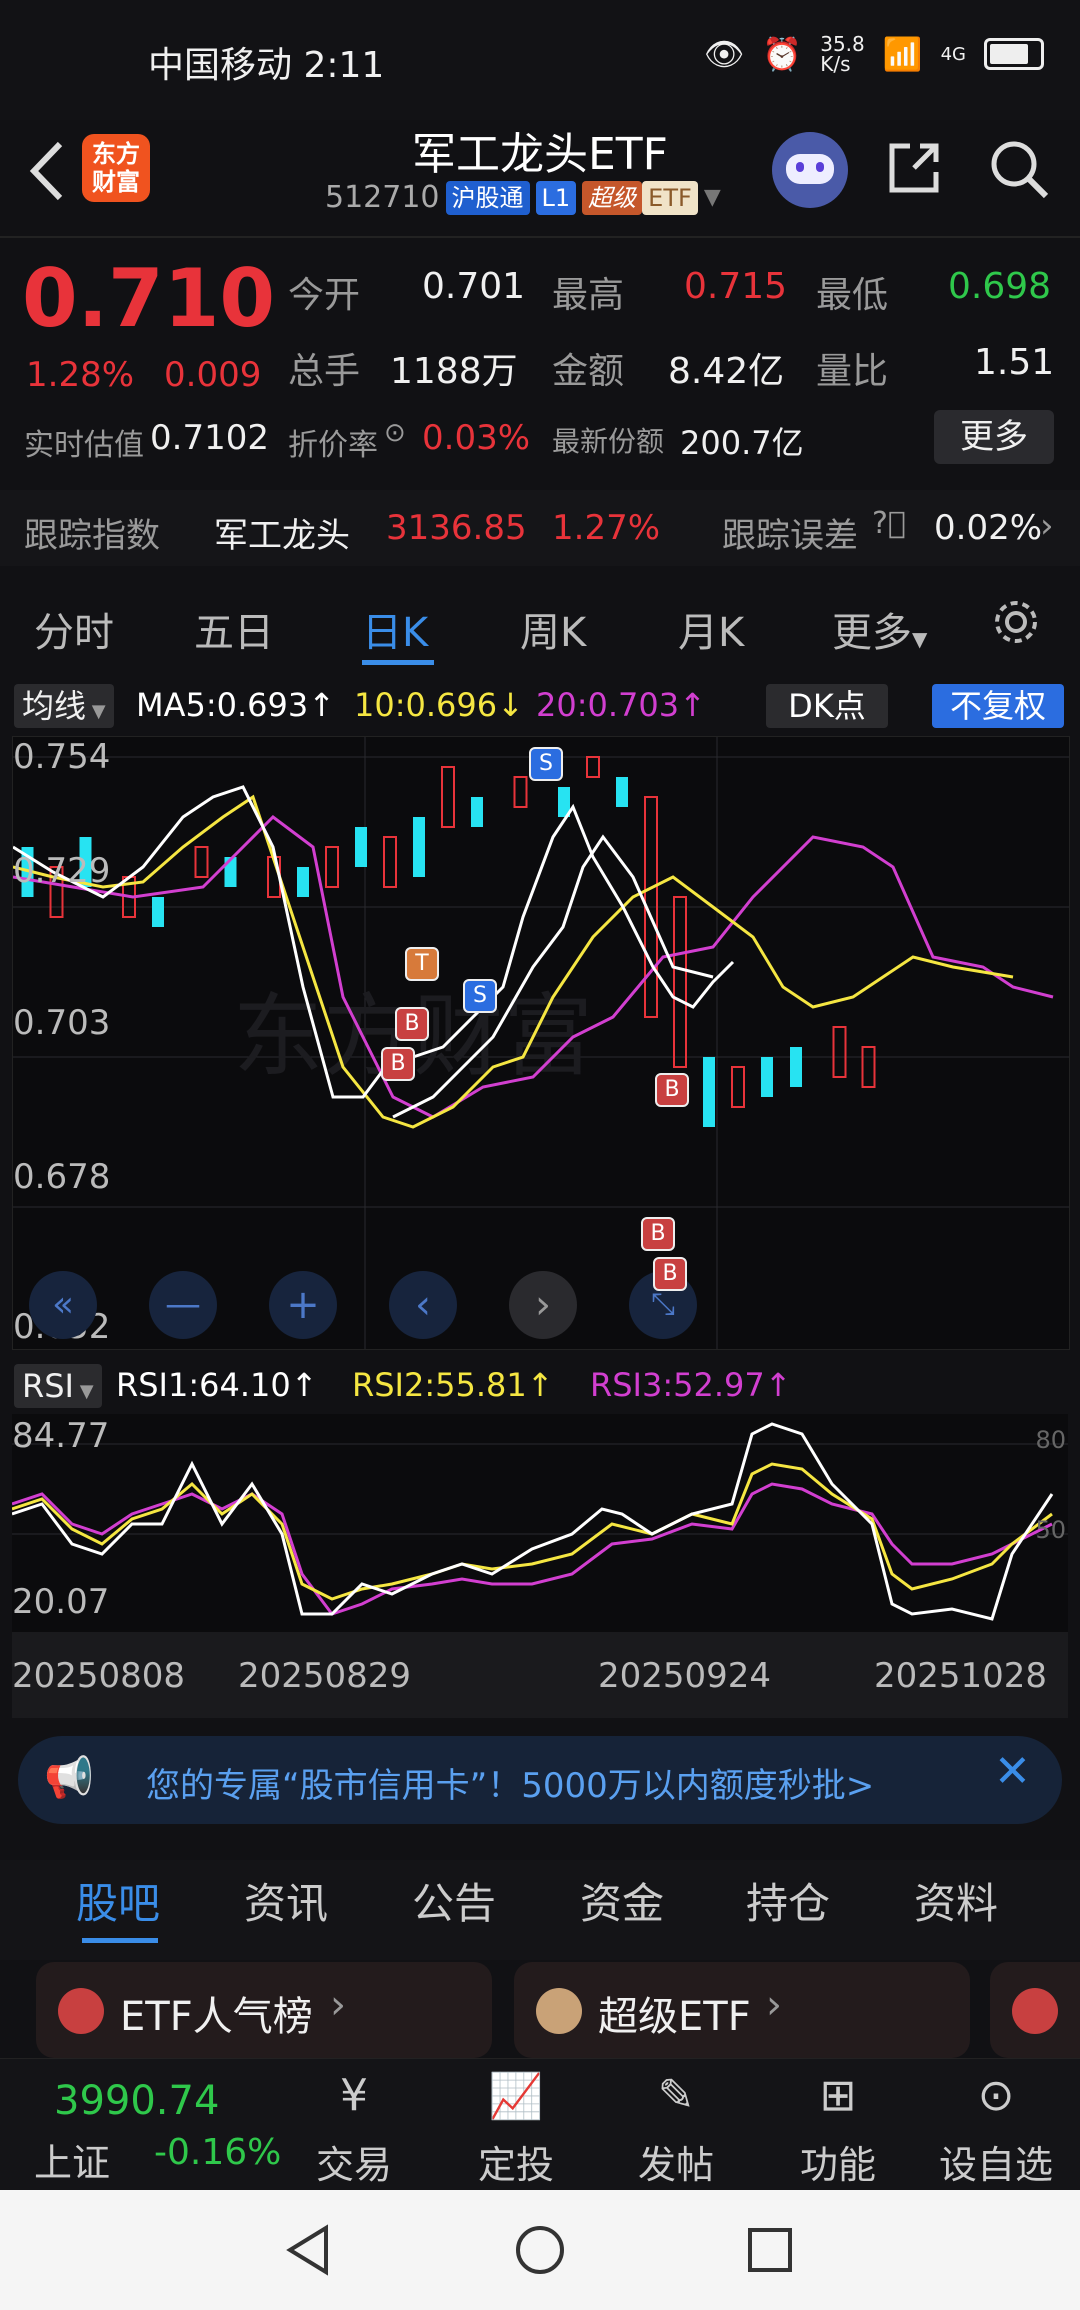 The image size is (1080, 2310). What do you see at coordinates (395, 629) in the screenshot?
I see `tab-daily-k: 日K` at bounding box center [395, 629].